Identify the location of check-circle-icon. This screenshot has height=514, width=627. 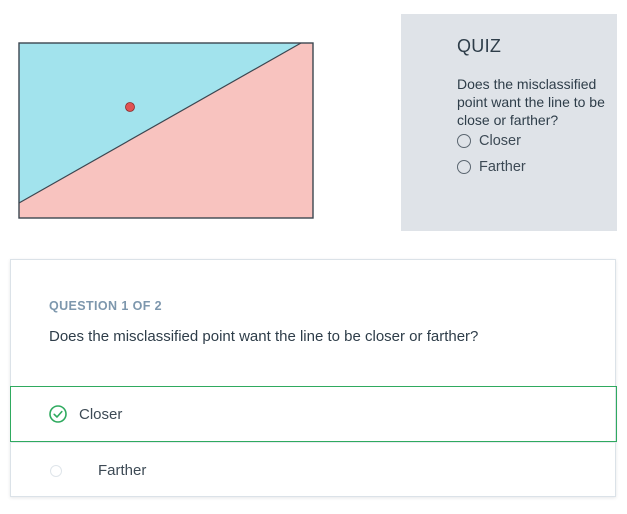
(58, 414).